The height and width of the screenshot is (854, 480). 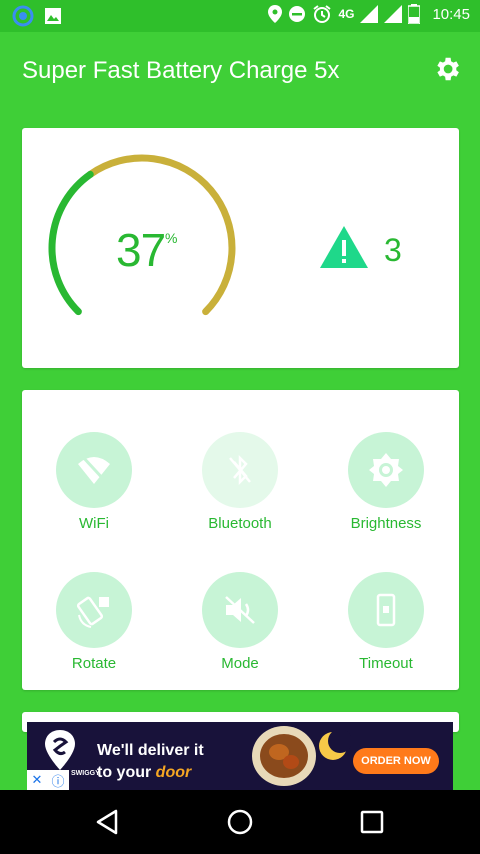 I want to click on ad-line-2: to your door, so click(x=150, y=773).